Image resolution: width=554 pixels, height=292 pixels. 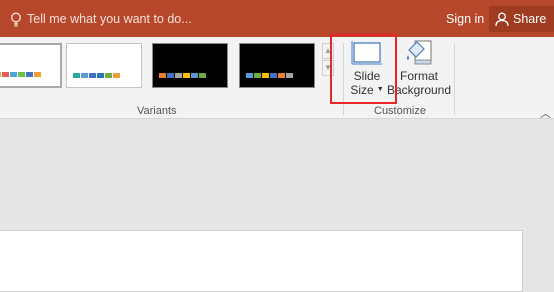 What do you see at coordinates (419, 52) in the screenshot?
I see `format-background-icon` at bounding box center [419, 52].